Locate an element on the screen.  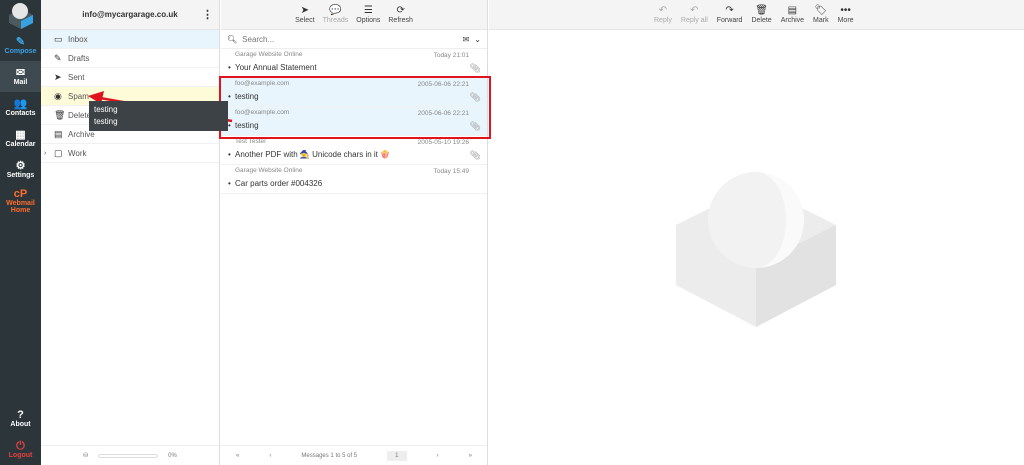
forward-button: ↷ Forward is located at coordinates (730, 14).